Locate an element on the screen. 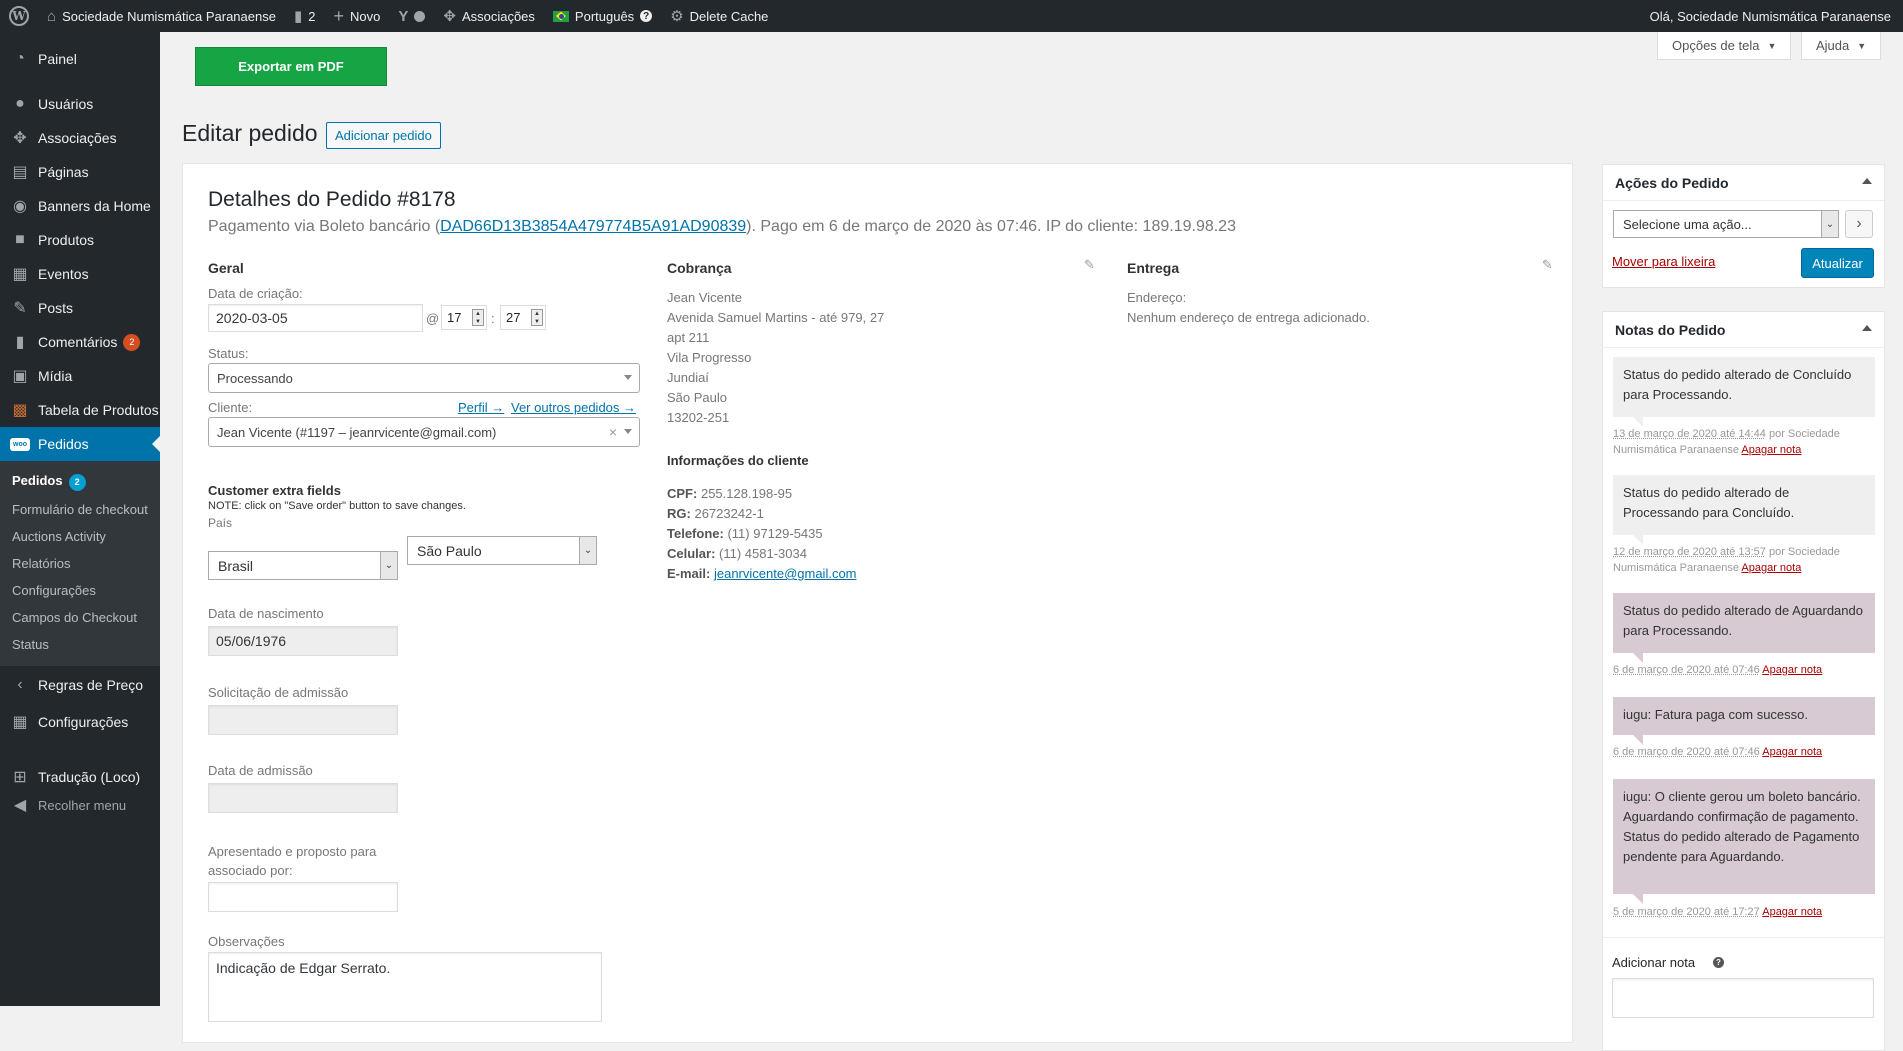 The height and width of the screenshot is (1051, 1903). hour-input: 17 ▲ ▼ is located at coordinates (464, 317).